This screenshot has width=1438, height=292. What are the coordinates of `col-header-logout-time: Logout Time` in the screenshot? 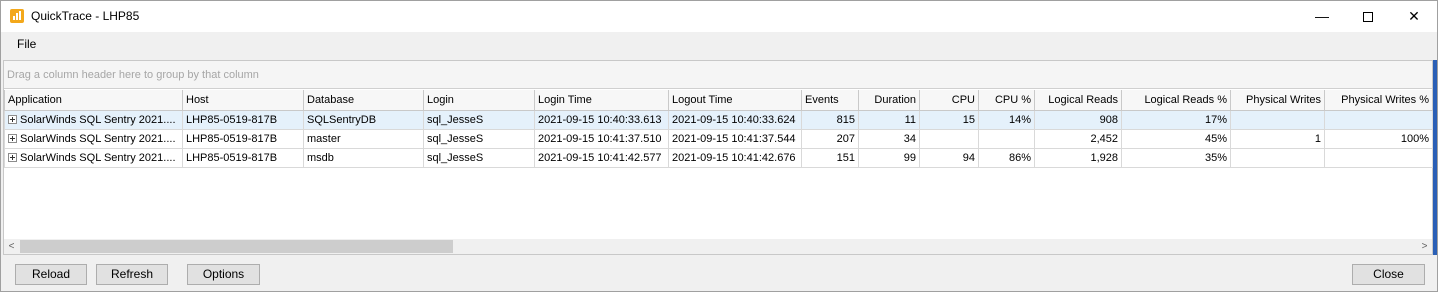 It's located at (735, 100).